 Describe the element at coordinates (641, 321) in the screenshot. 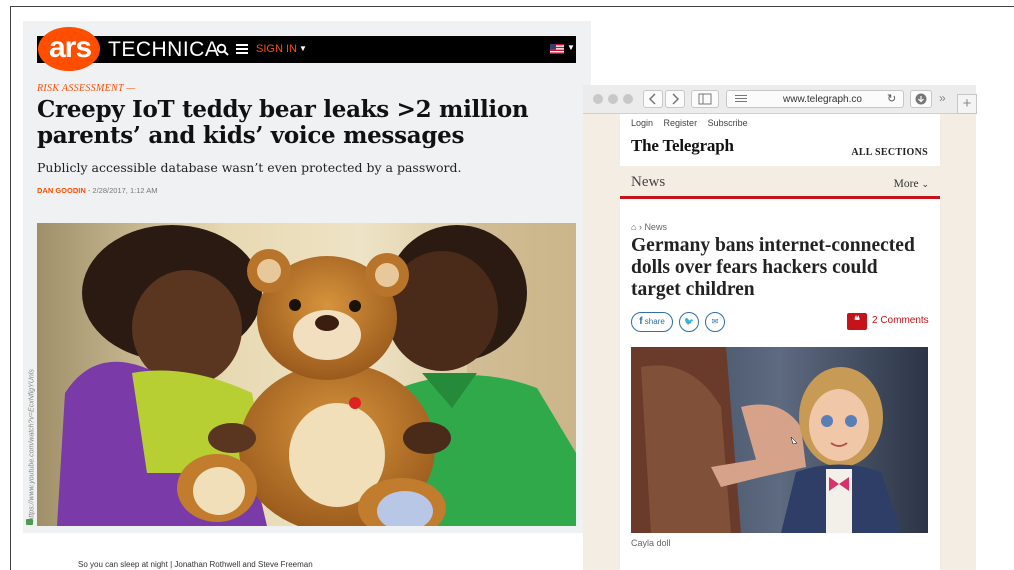

I see `facebook-icon: f` at that location.